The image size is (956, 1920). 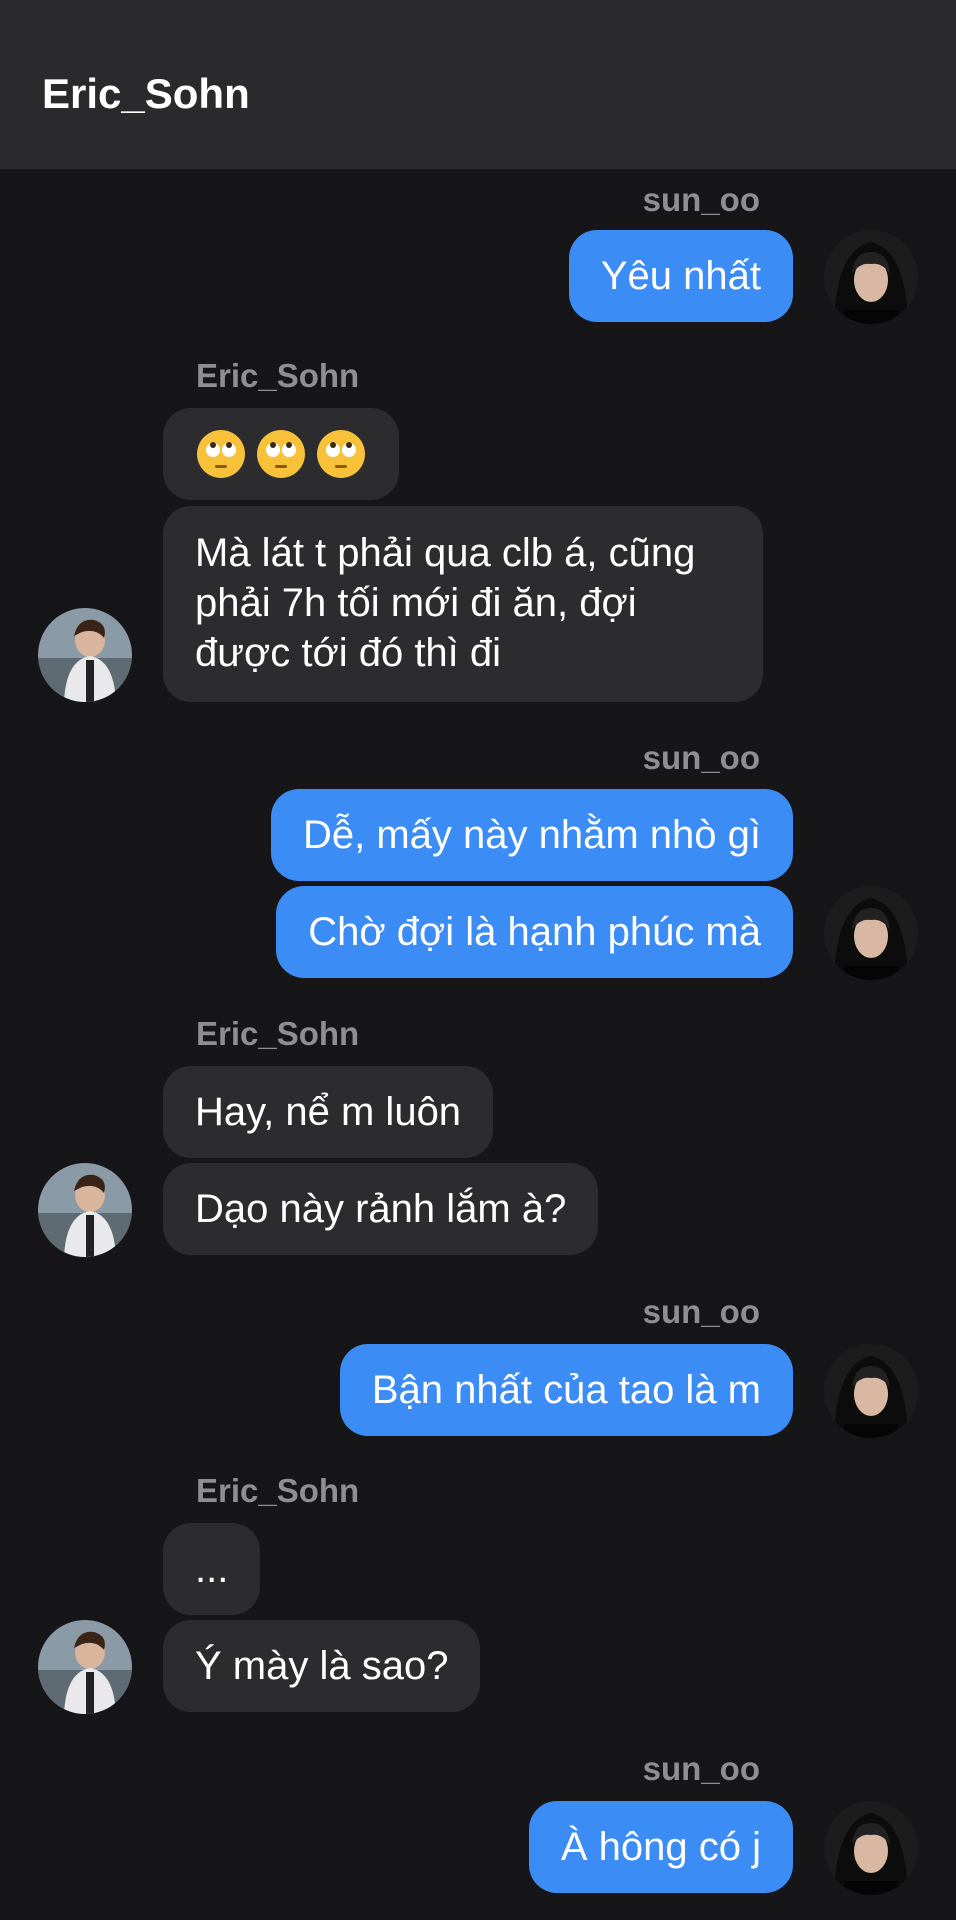 What do you see at coordinates (478, 84) in the screenshot?
I see `chat-header: Eric_Sohn` at bounding box center [478, 84].